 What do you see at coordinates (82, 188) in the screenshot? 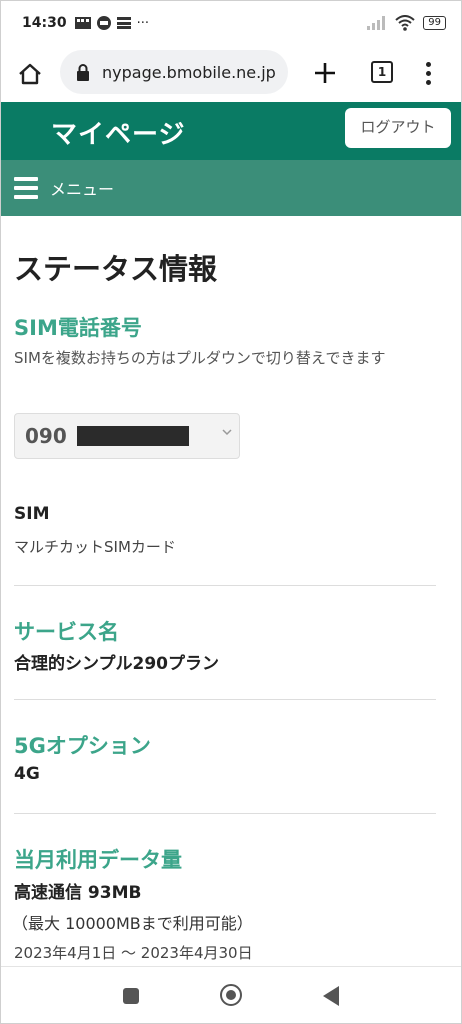
I see `menu-label: メニュー` at bounding box center [82, 188].